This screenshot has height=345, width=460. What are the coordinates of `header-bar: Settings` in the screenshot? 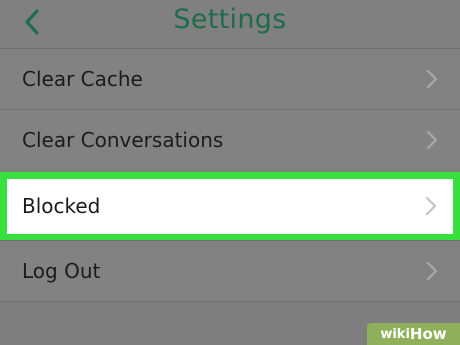 It's located at (230, 22).